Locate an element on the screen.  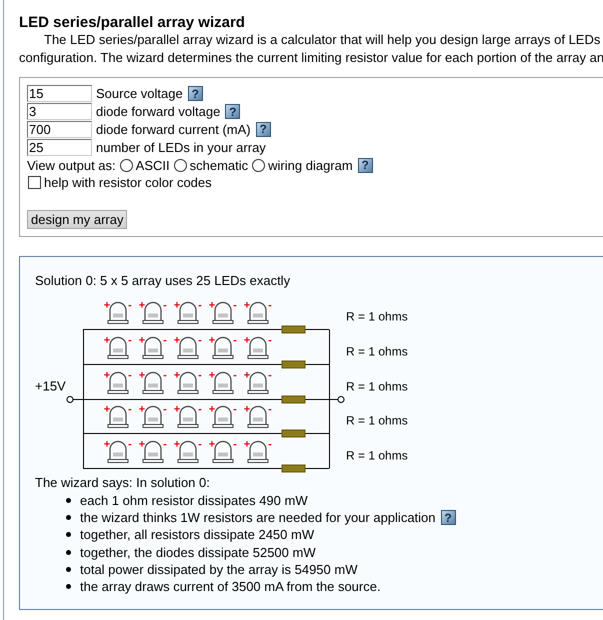
option-label: wiring diagram is located at coordinates (310, 165).